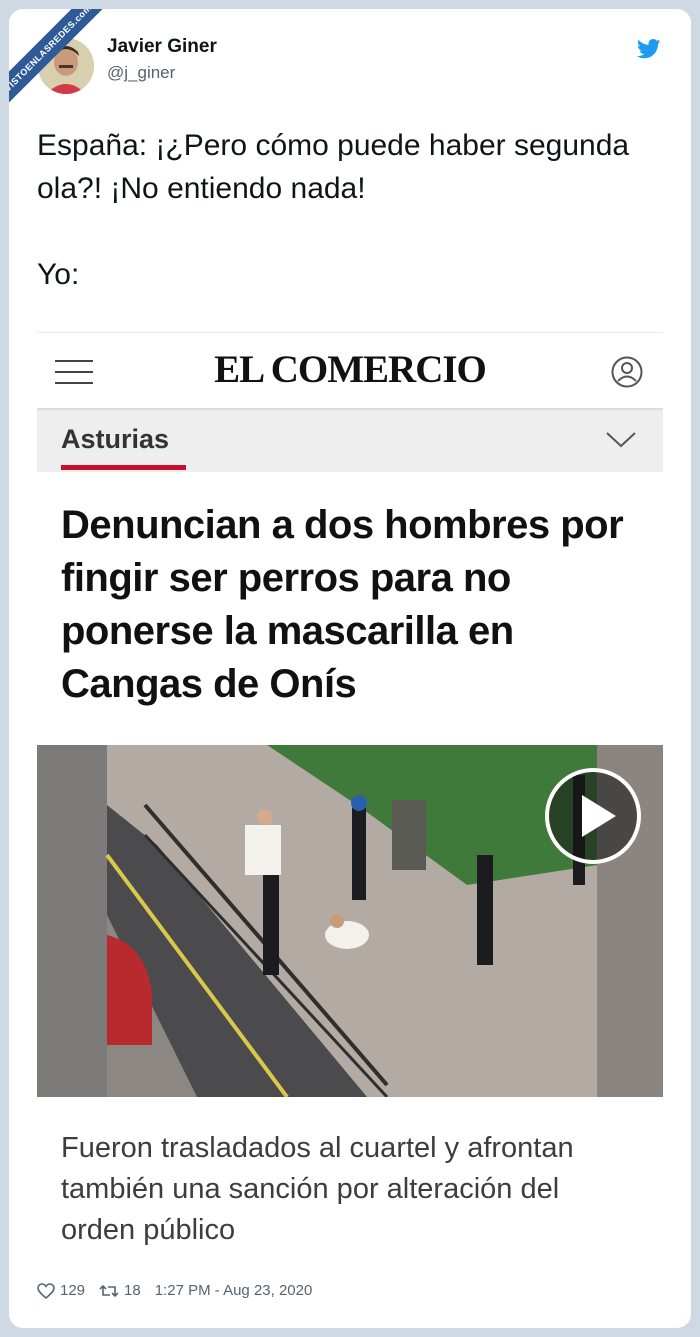 The image size is (700, 1337). What do you see at coordinates (593, 816) in the screenshot?
I see `video-play-button` at bounding box center [593, 816].